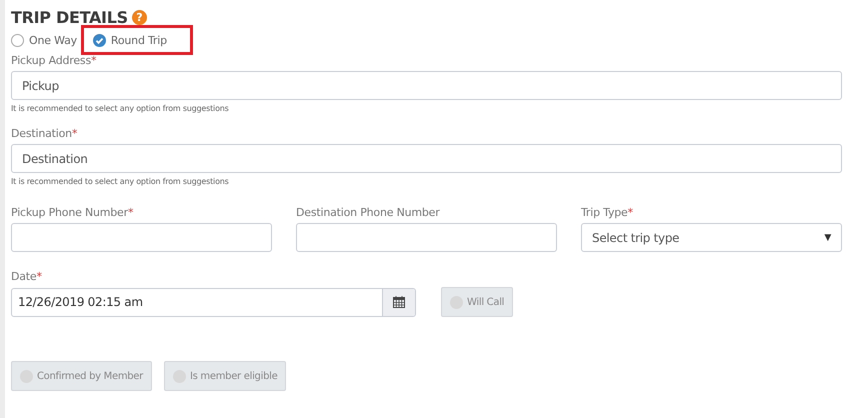 The height and width of the screenshot is (418, 858). I want to click on radio-option: One Way, so click(46, 40).